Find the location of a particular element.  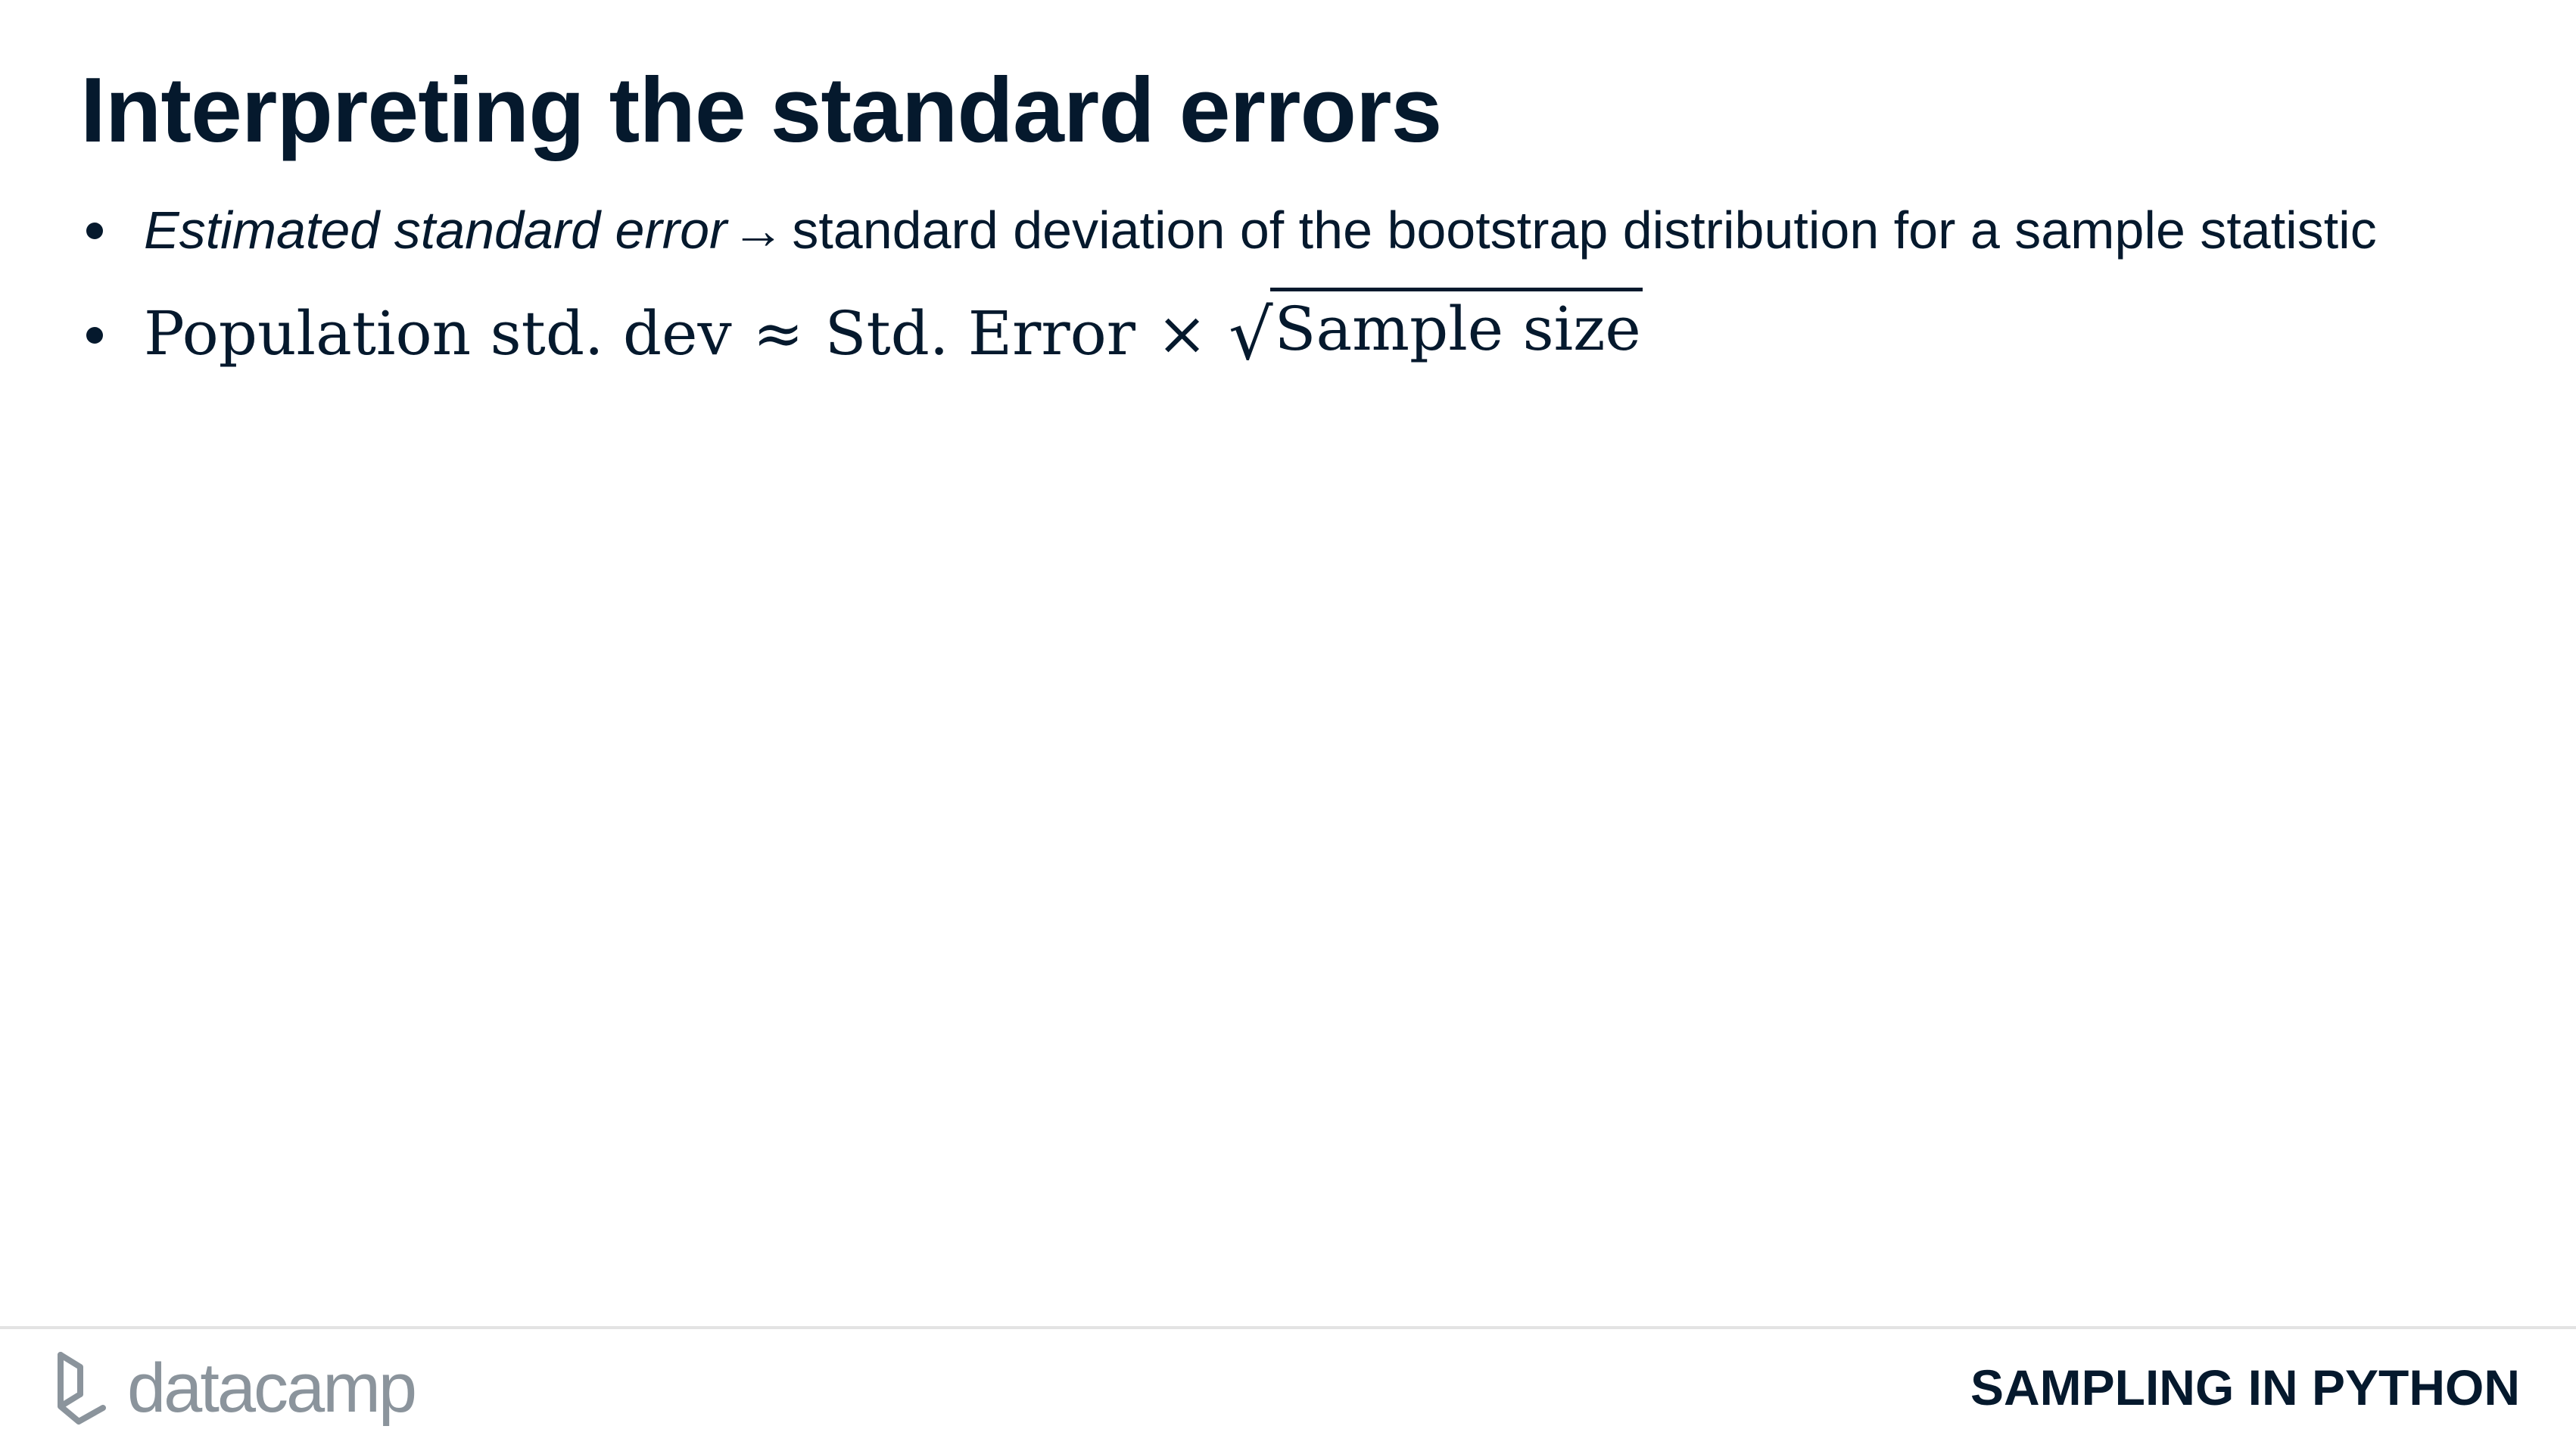

datacamp-logo-icon is located at coordinates (82, 1388).